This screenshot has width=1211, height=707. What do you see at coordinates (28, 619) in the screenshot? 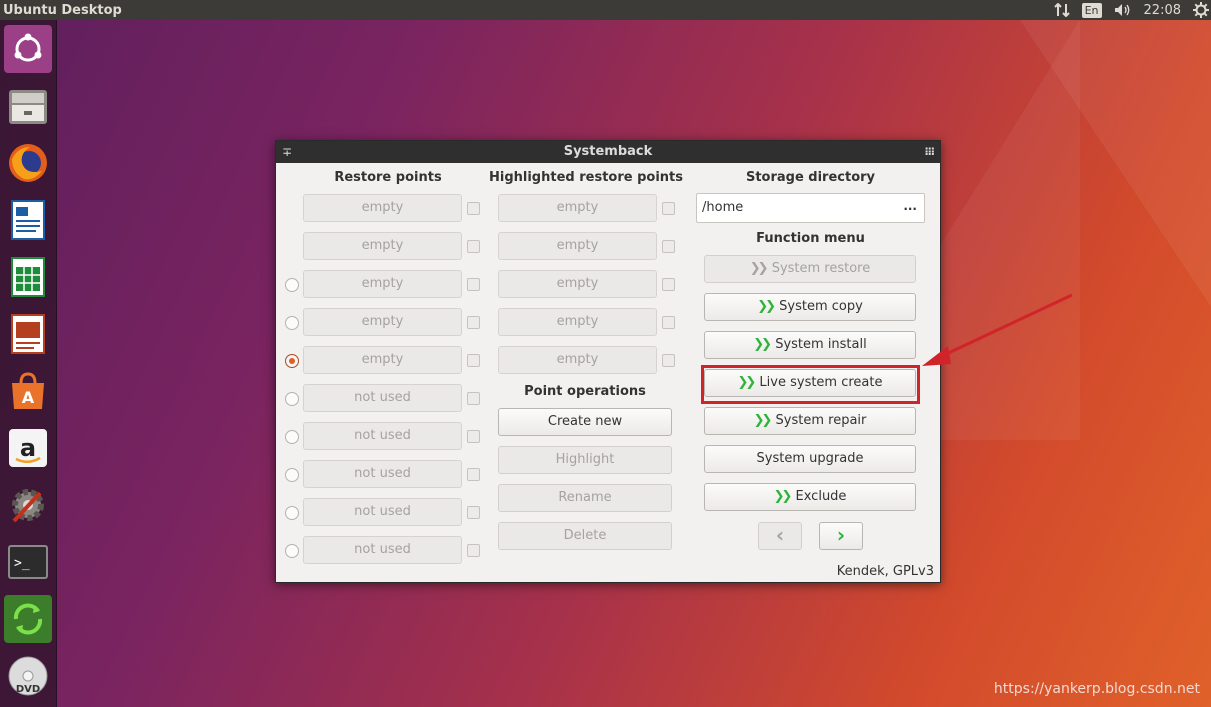
I see `systemback-icon` at bounding box center [28, 619].